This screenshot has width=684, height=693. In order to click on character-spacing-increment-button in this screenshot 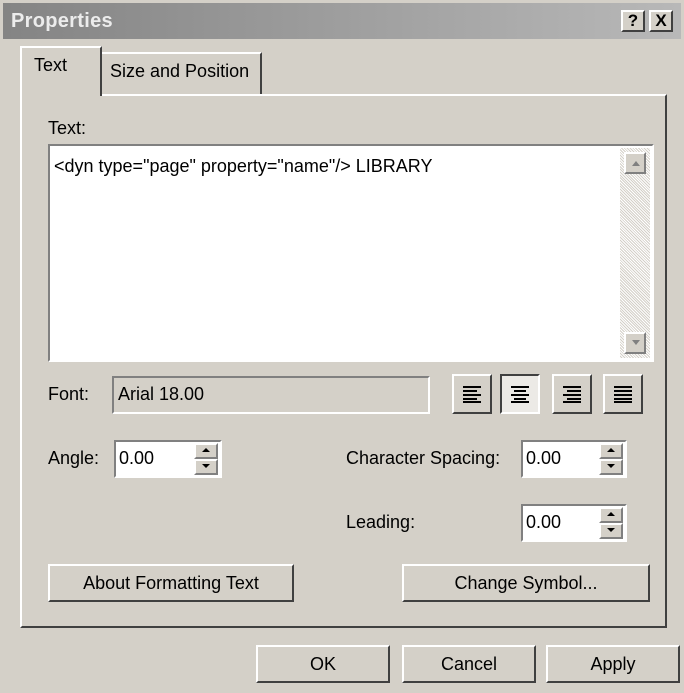, I will do `click(611, 451)`.